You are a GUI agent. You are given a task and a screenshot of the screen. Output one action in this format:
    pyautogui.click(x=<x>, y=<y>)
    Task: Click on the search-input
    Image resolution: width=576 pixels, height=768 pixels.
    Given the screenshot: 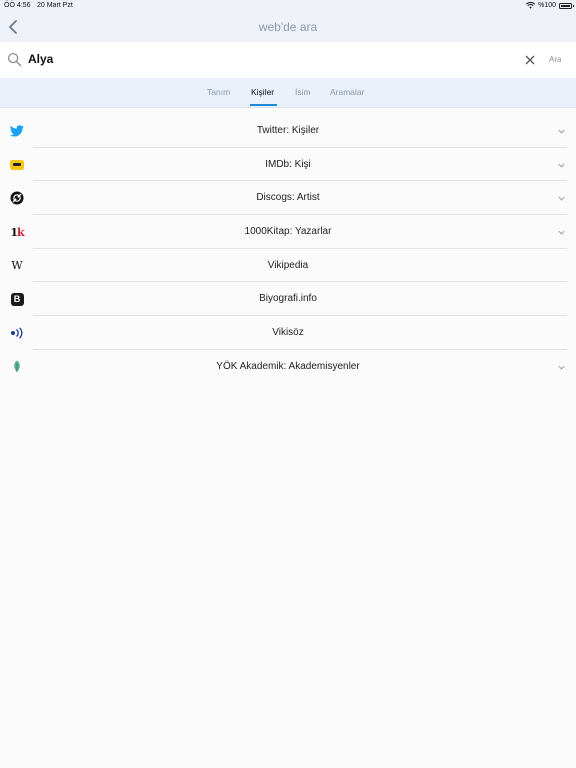 What is the action you would take?
    pyautogui.click(x=268, y=59)
    